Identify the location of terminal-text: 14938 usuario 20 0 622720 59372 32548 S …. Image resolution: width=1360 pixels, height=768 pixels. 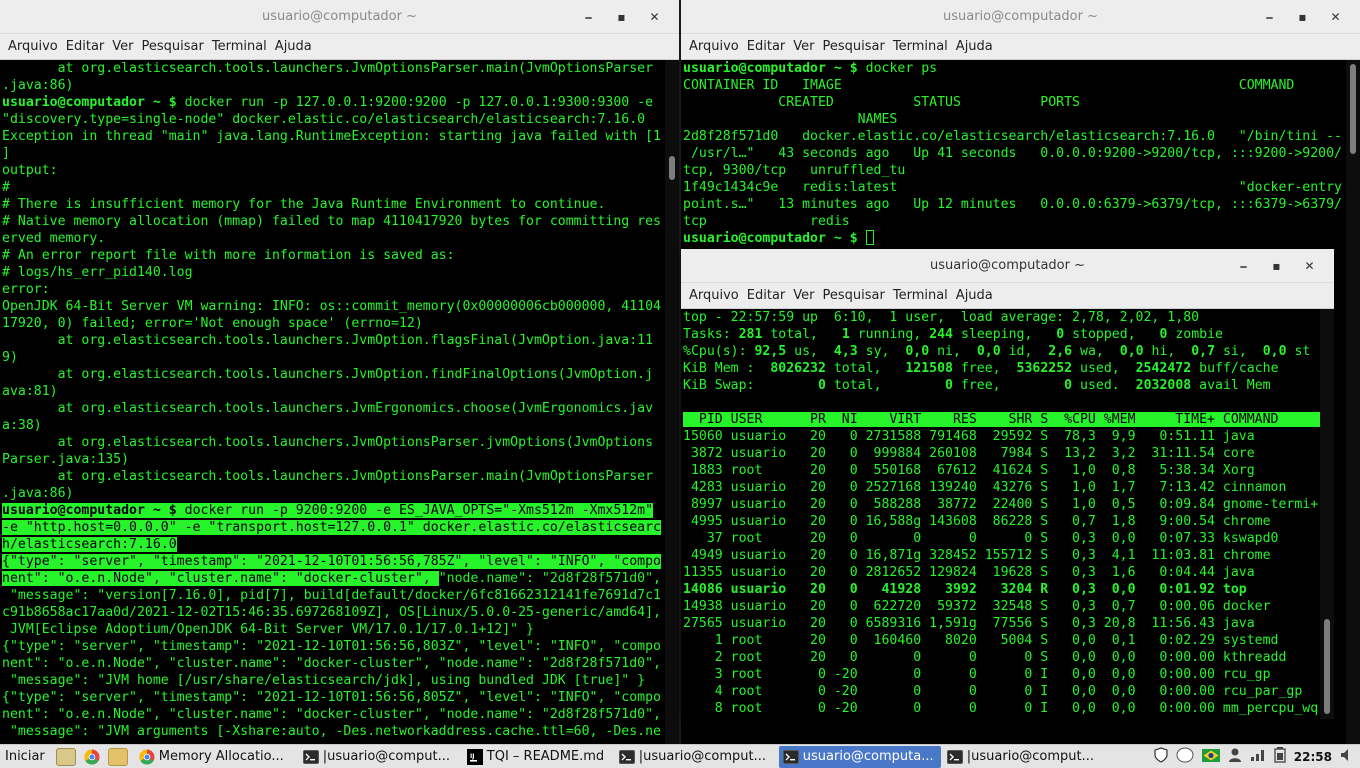
(977, 606).